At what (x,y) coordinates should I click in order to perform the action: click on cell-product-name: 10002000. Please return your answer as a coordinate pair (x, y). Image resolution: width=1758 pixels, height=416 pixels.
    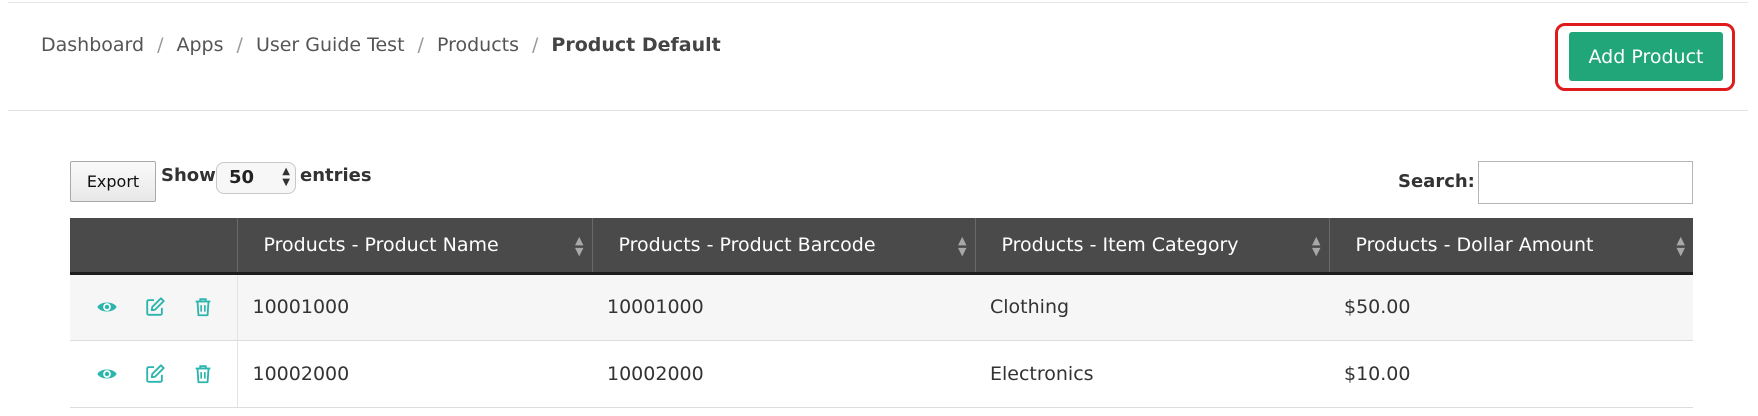
    Looking at the image, I should click on (414, 374).